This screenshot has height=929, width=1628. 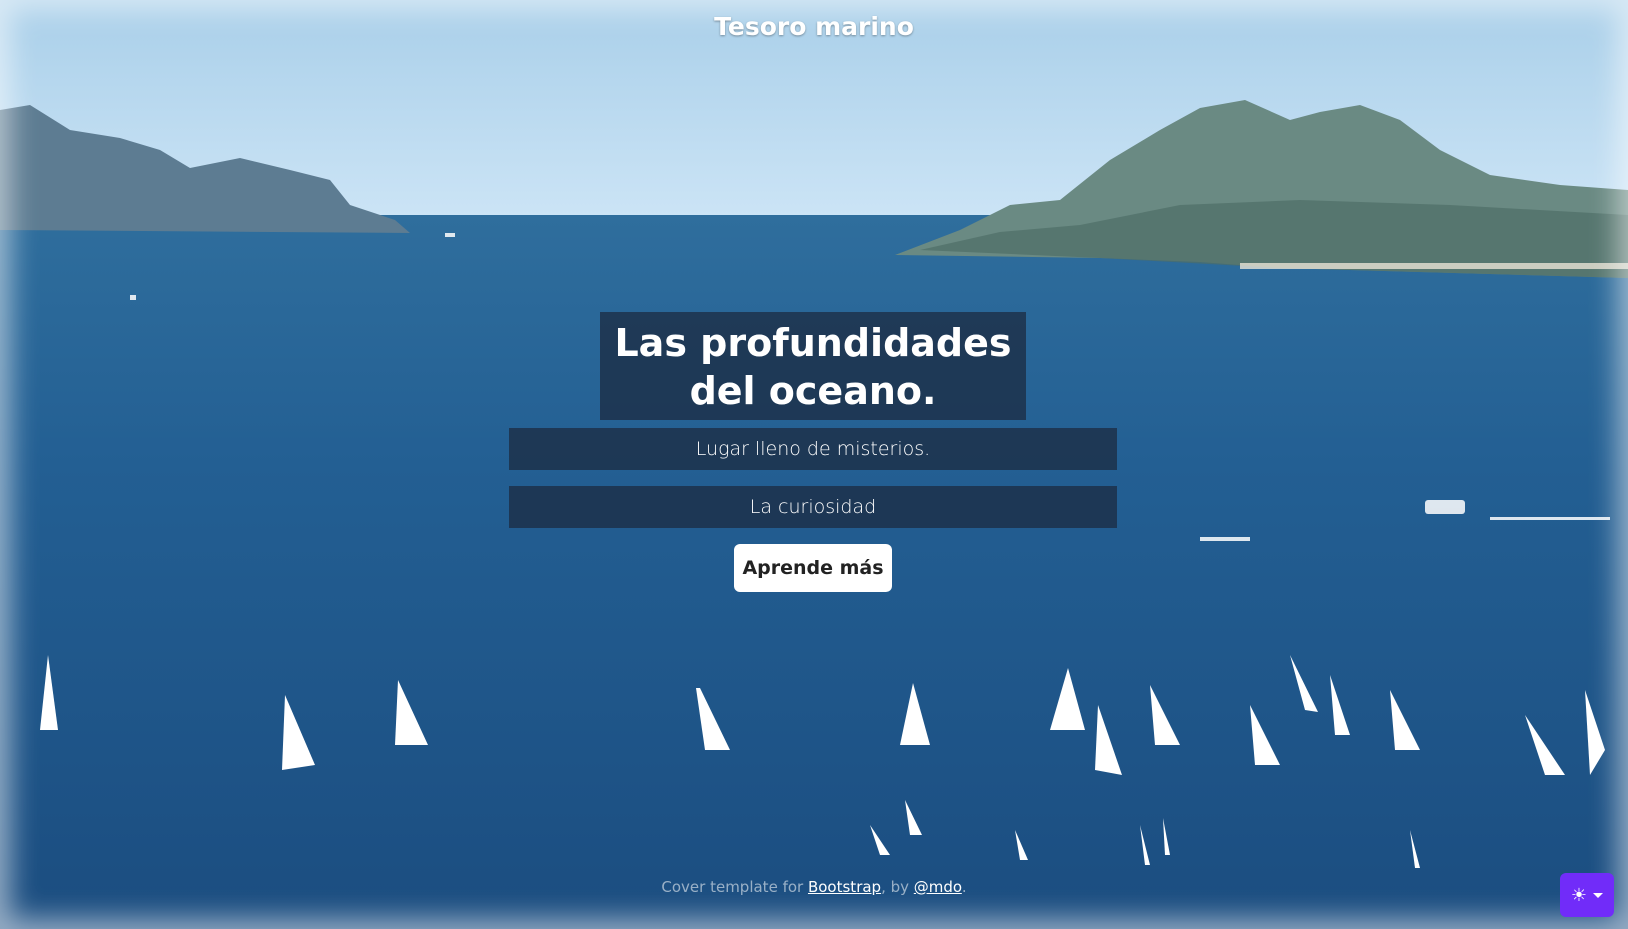 What do you see at coordinates (964, 887) in the screenshot?
I see `footer-suffix: .` at bounding box center [964, 887].